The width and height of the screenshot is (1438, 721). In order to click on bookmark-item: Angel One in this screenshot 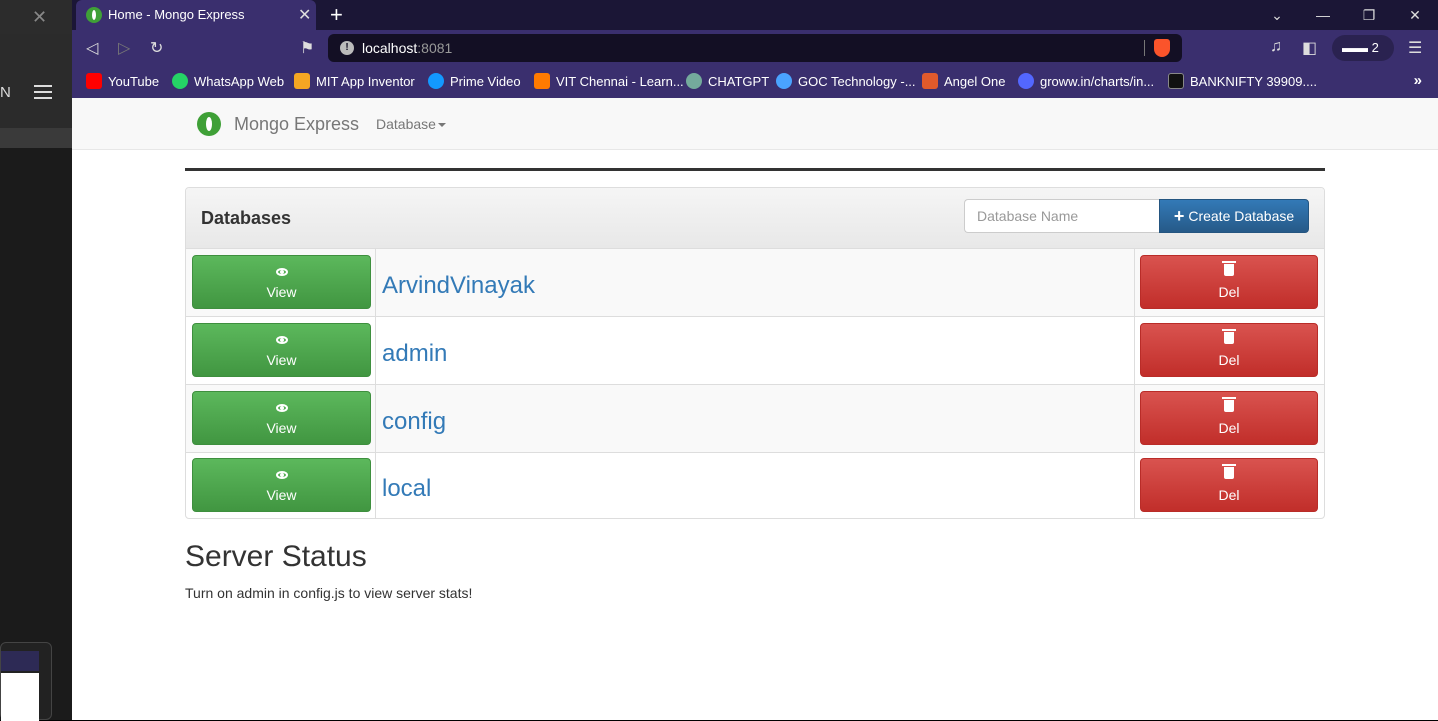, I will do `click(963, 81)`.